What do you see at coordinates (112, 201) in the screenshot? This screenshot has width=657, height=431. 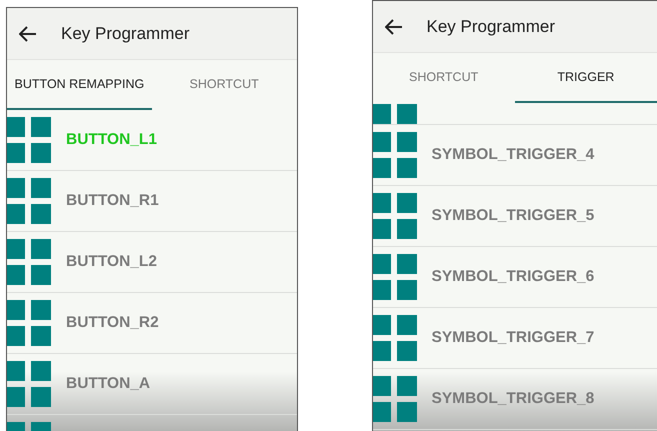 I see `item-label: BUTTON_R1` at bounding box center [112, 201].